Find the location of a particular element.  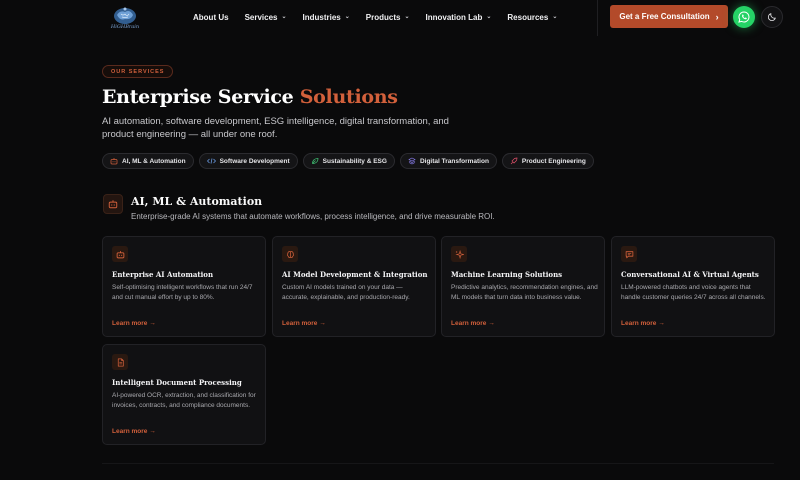

chip-label: Product Engineering is located at coordinates (553, 161).